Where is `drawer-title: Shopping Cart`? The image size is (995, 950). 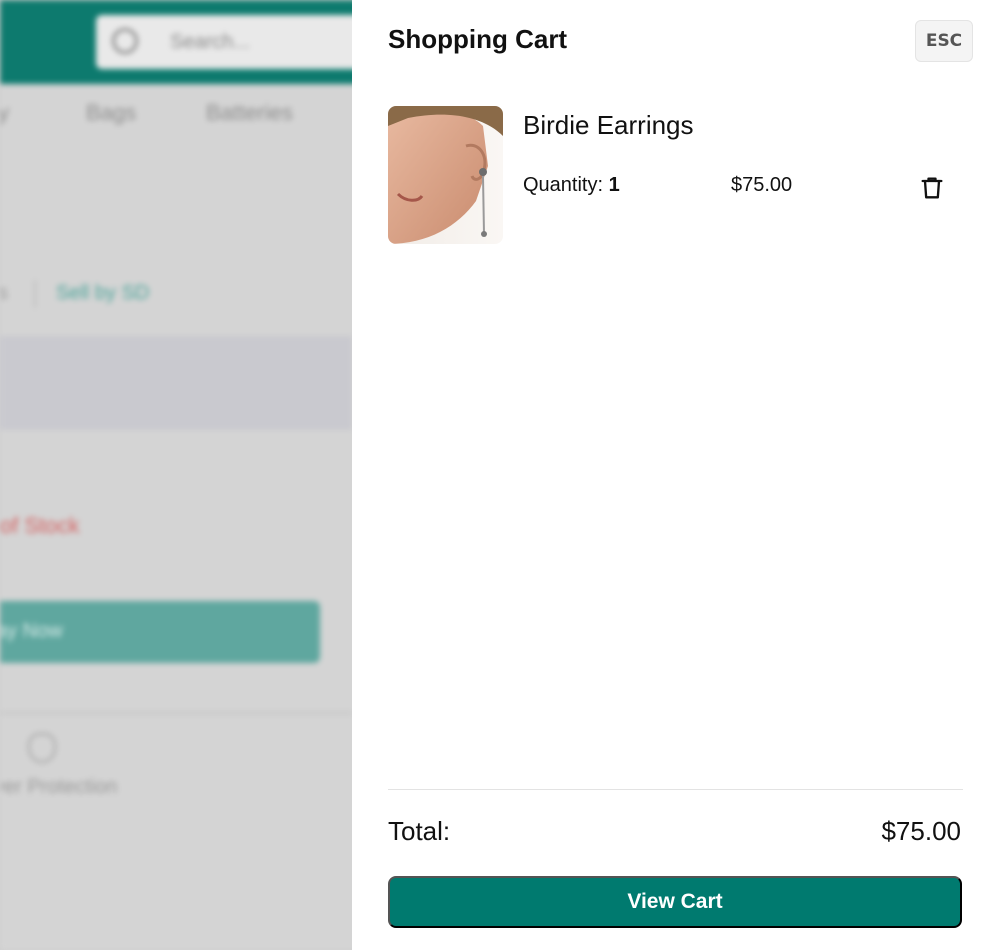 drawer-title: Shopping Cart is located at coordinates (478, 39).